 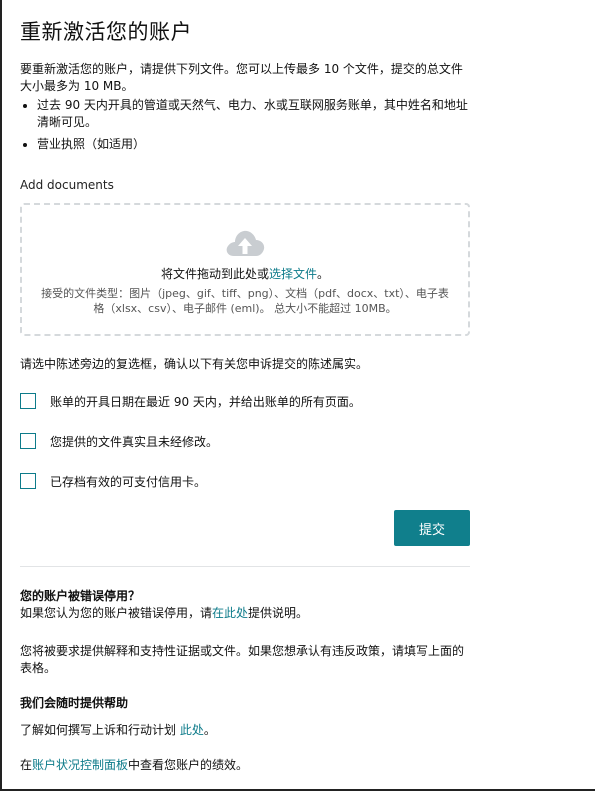 I want to click on wrong-suffix: 提供说明。, so click(x=278, y=613).